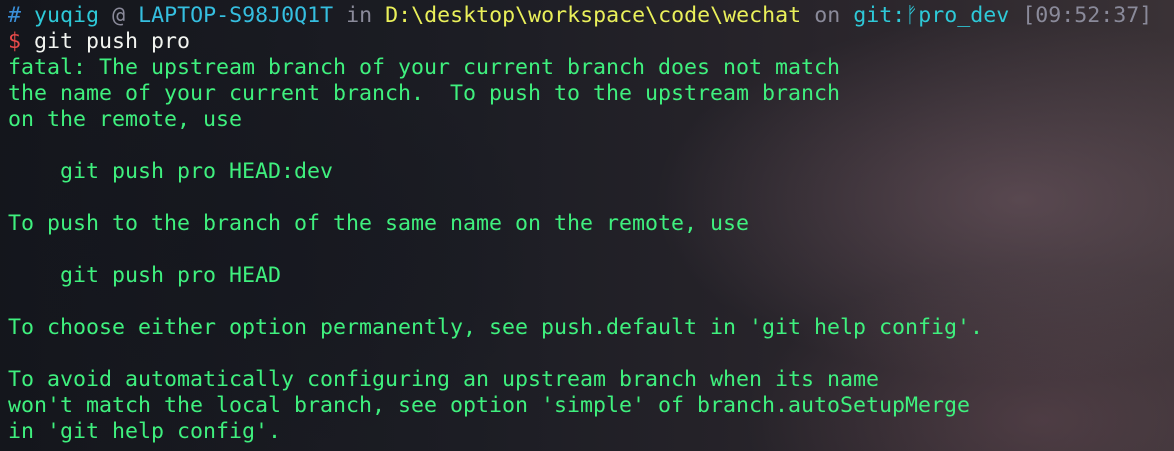  Describe the element at coordinates (145, 275) in the screenshot. I see `output-line: git push pro HEAD` at that location.